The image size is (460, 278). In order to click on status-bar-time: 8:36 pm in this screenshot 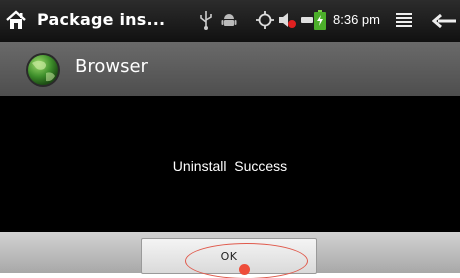, I will do `click(356, 19)`.